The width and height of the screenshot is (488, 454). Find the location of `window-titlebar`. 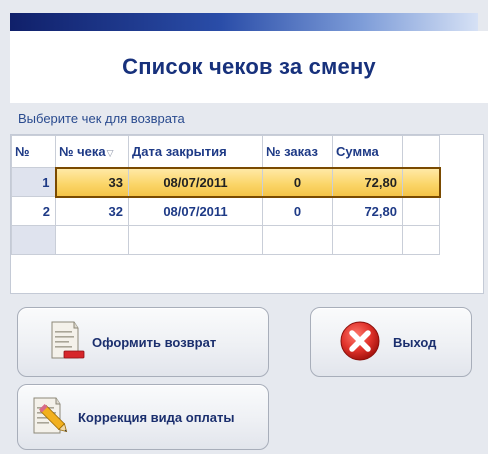

window-titlebar is located at coordinates (244, 22).